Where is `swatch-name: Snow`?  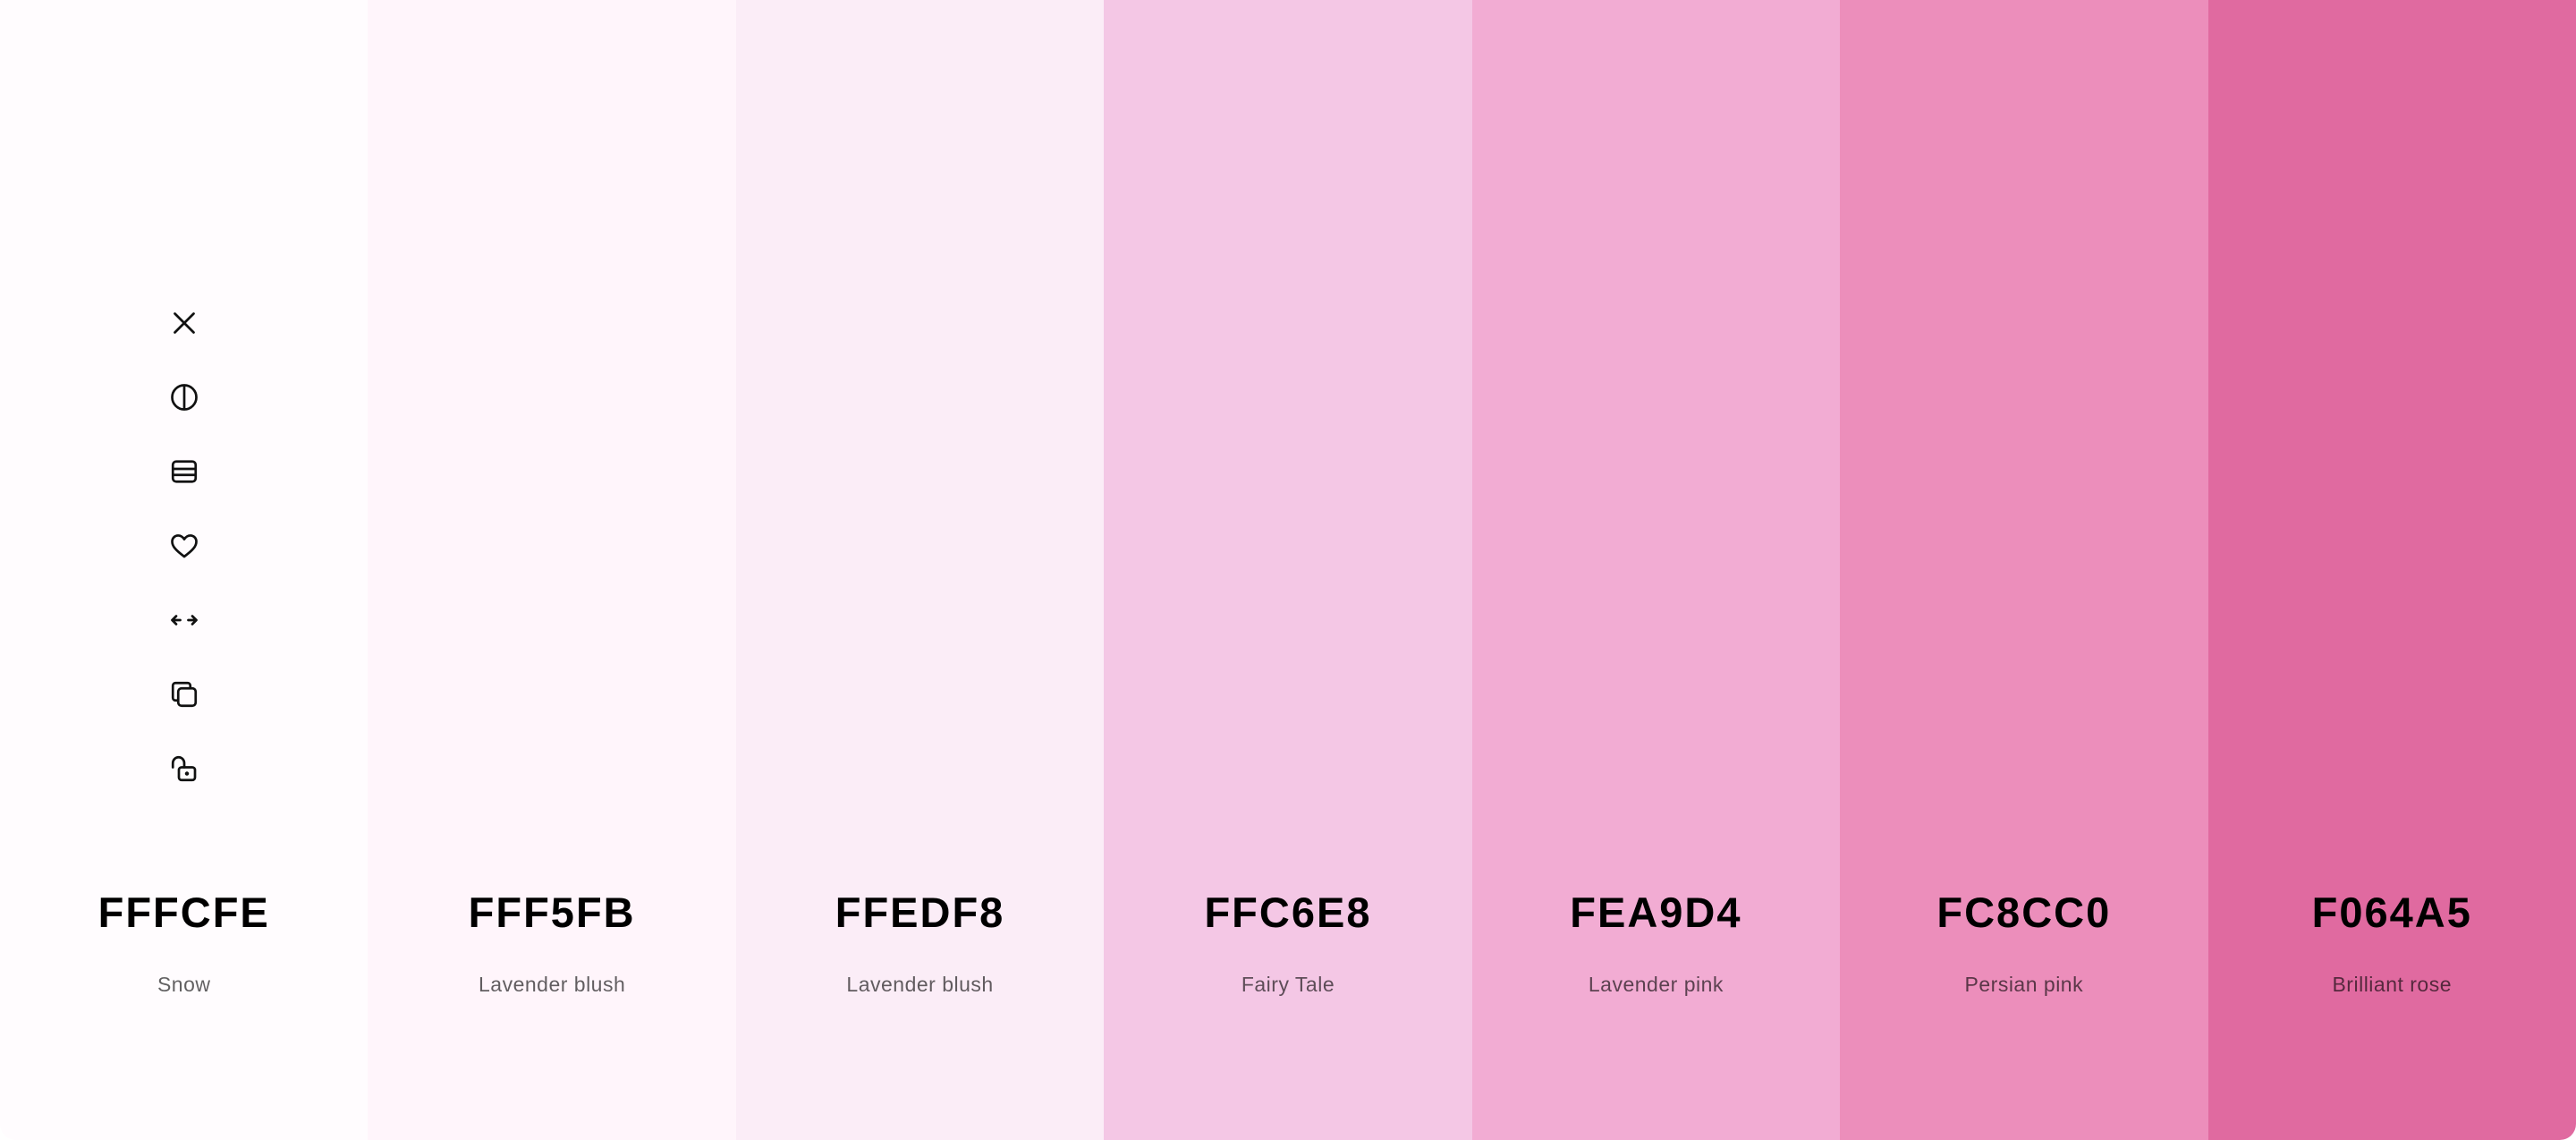
swatch-name: Snow is located at coordinates (184, 984).